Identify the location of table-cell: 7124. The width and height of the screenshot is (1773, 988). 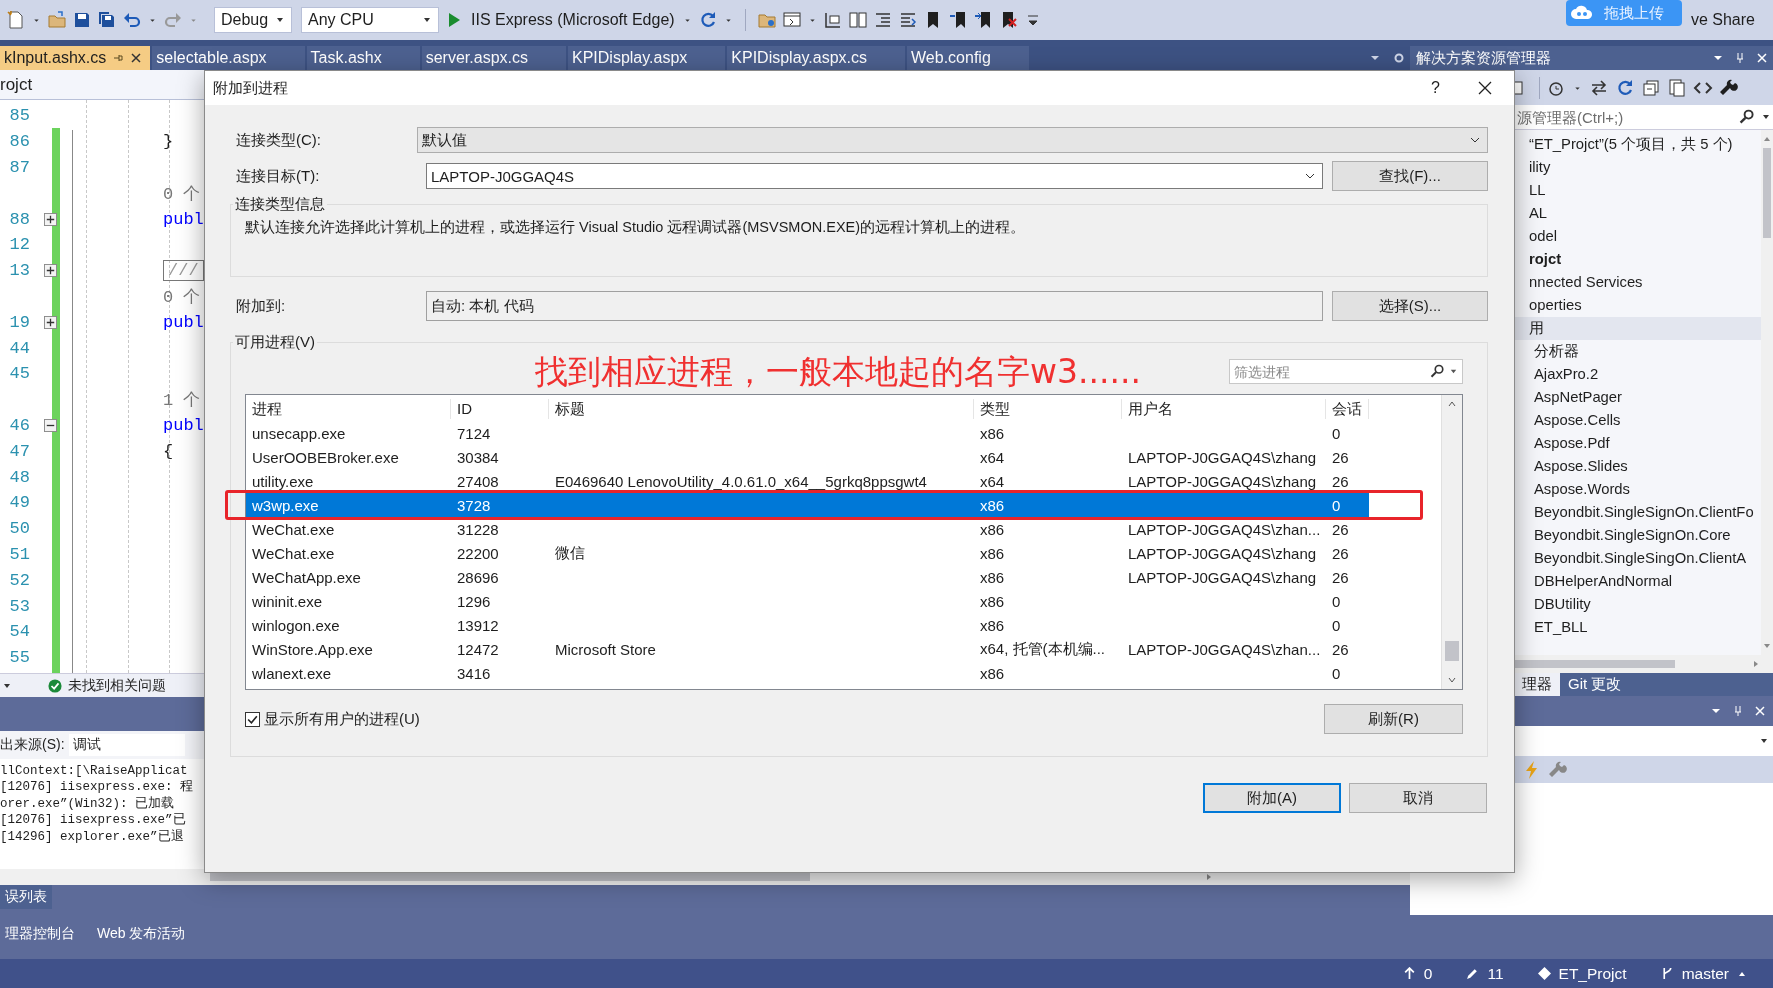
(474, 433).